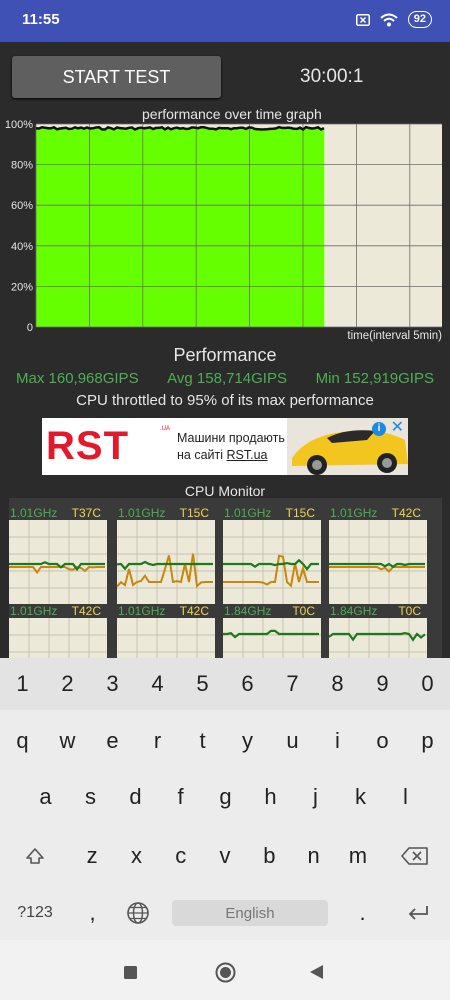 This screenshot has height=1000, width=450. What do you see at coordinates (194, 513) in the screenshot?
I see `cpu-core-temp: T15C` at bounding box center [194, 513].